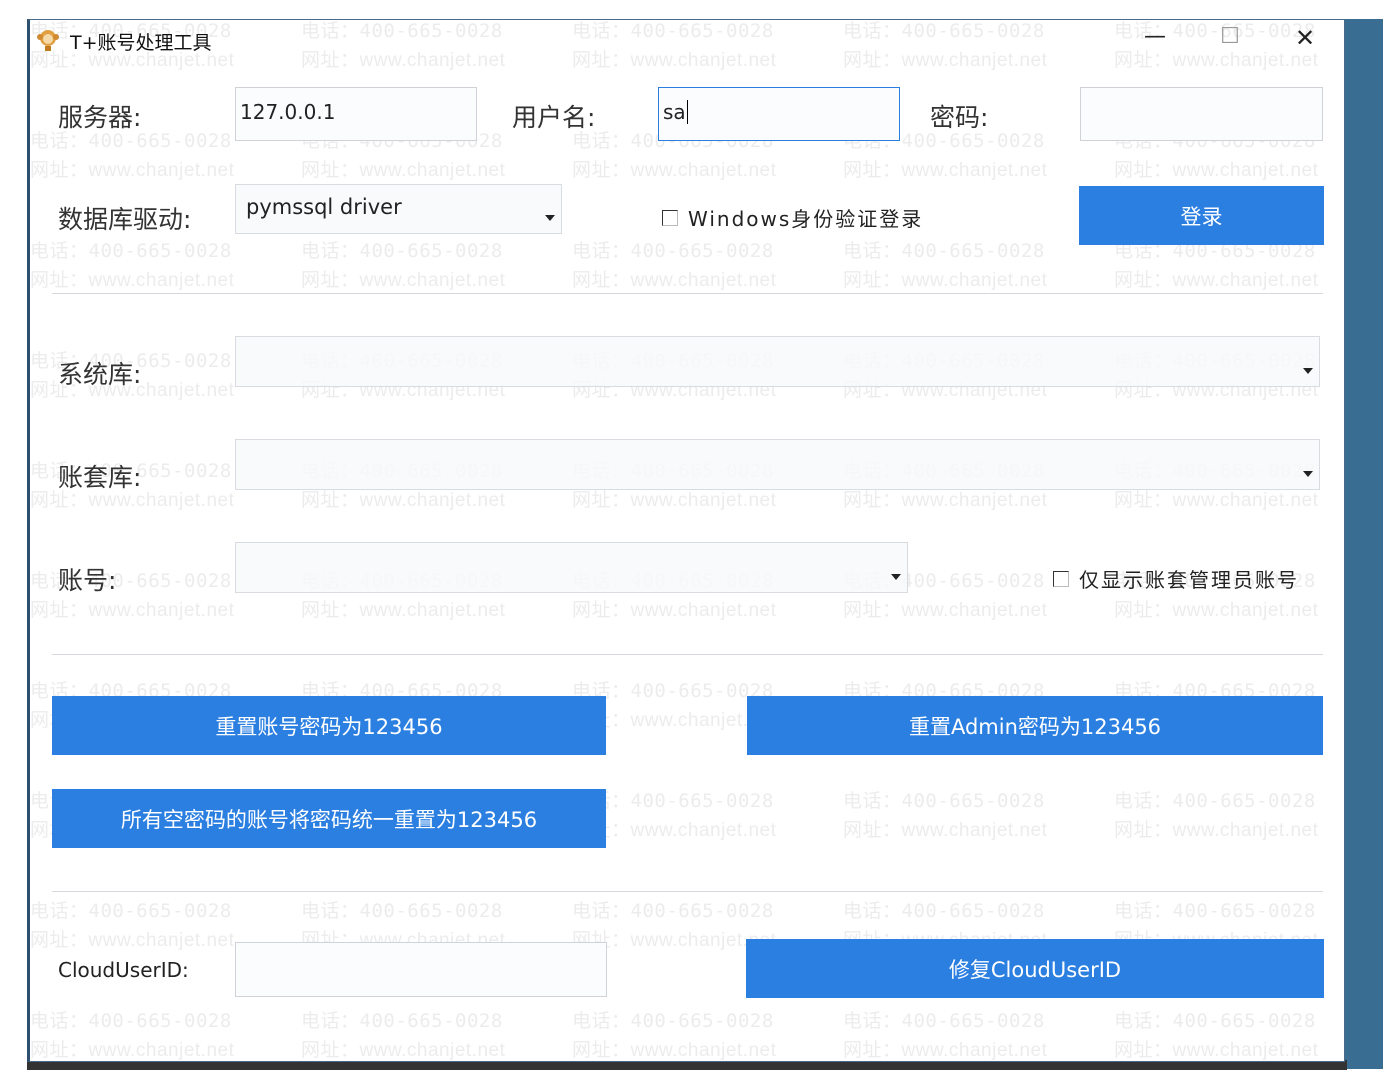 Image resolution: width=1383 pixels, height=1070 pixels. I want to click on account-label: 账号:, so click(87, 580).